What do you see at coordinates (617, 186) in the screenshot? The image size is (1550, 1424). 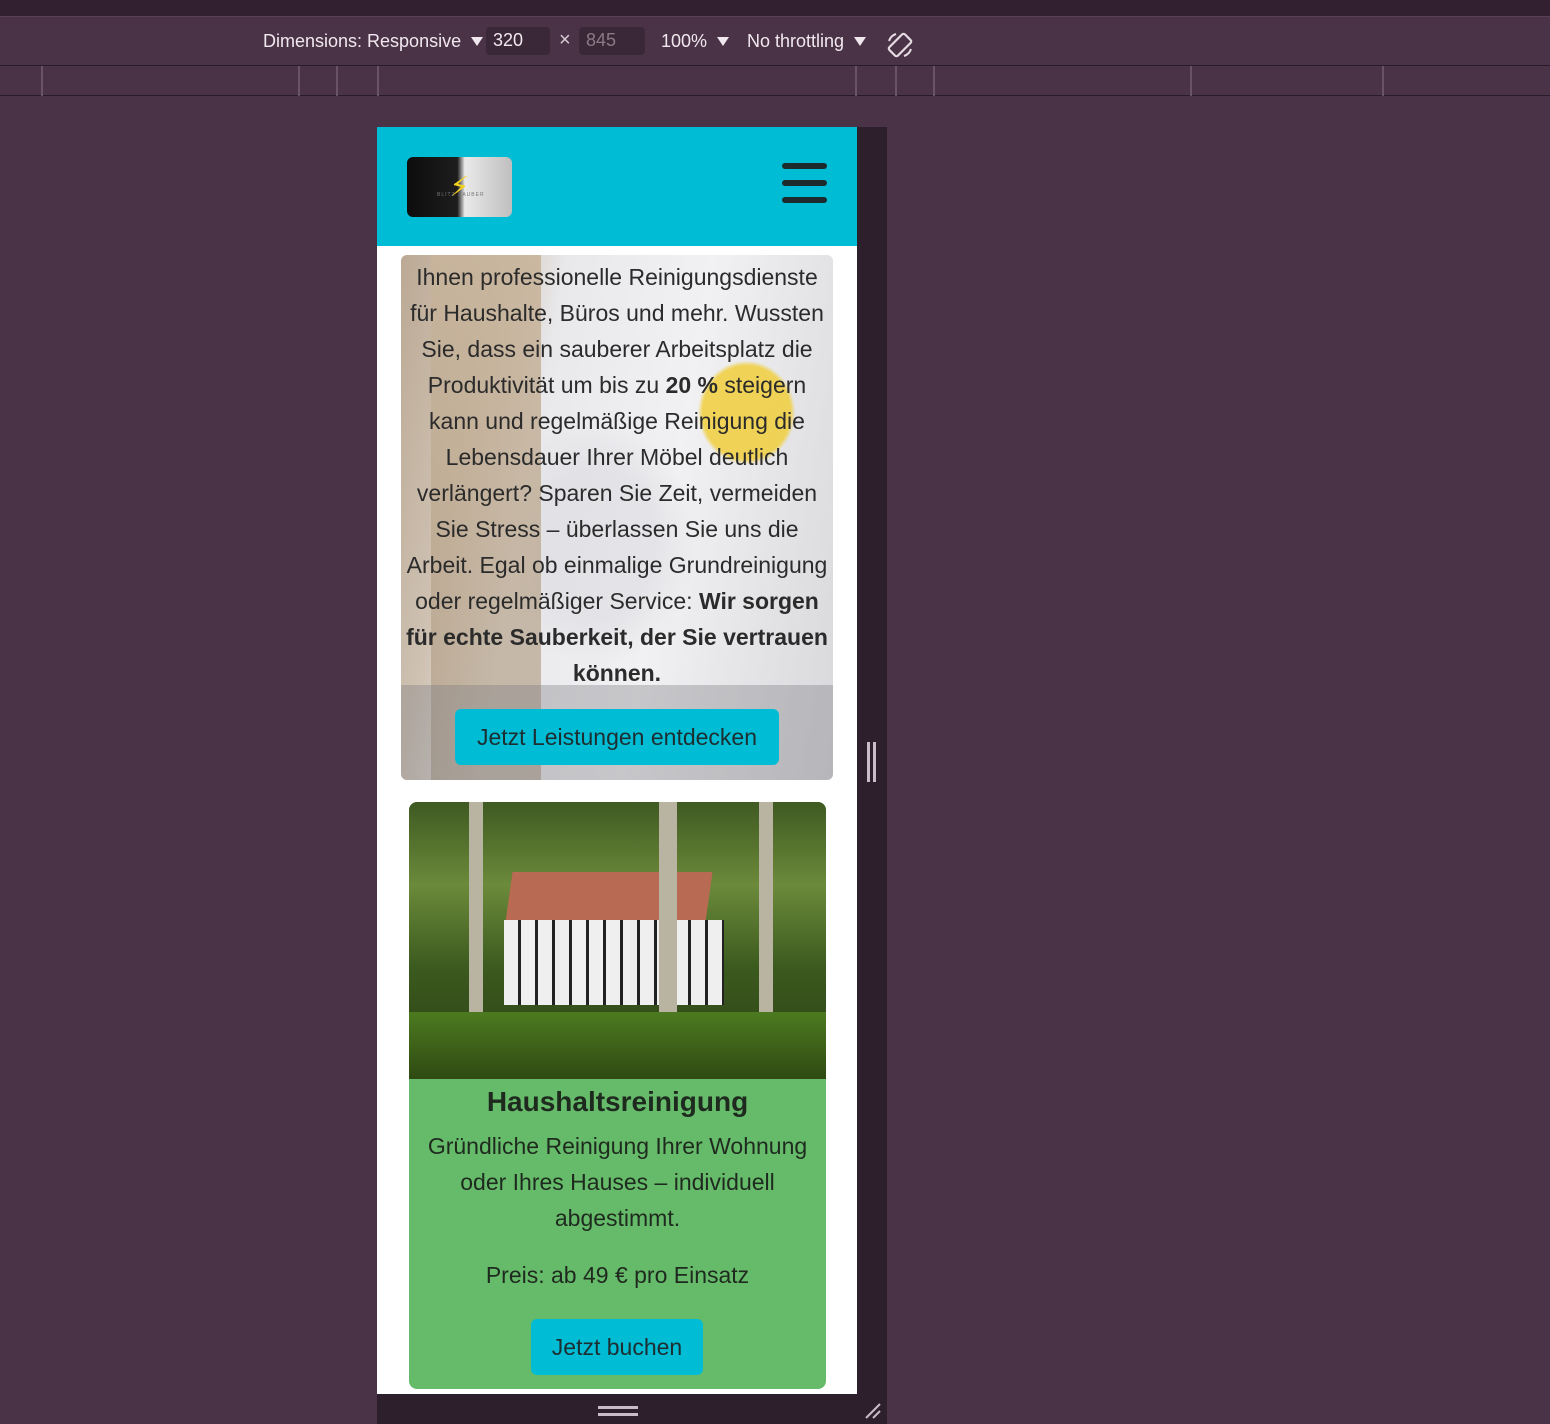 I see `site-navbar: ⚡ BLITZ SAUBER` at bounding box center [617, 186].